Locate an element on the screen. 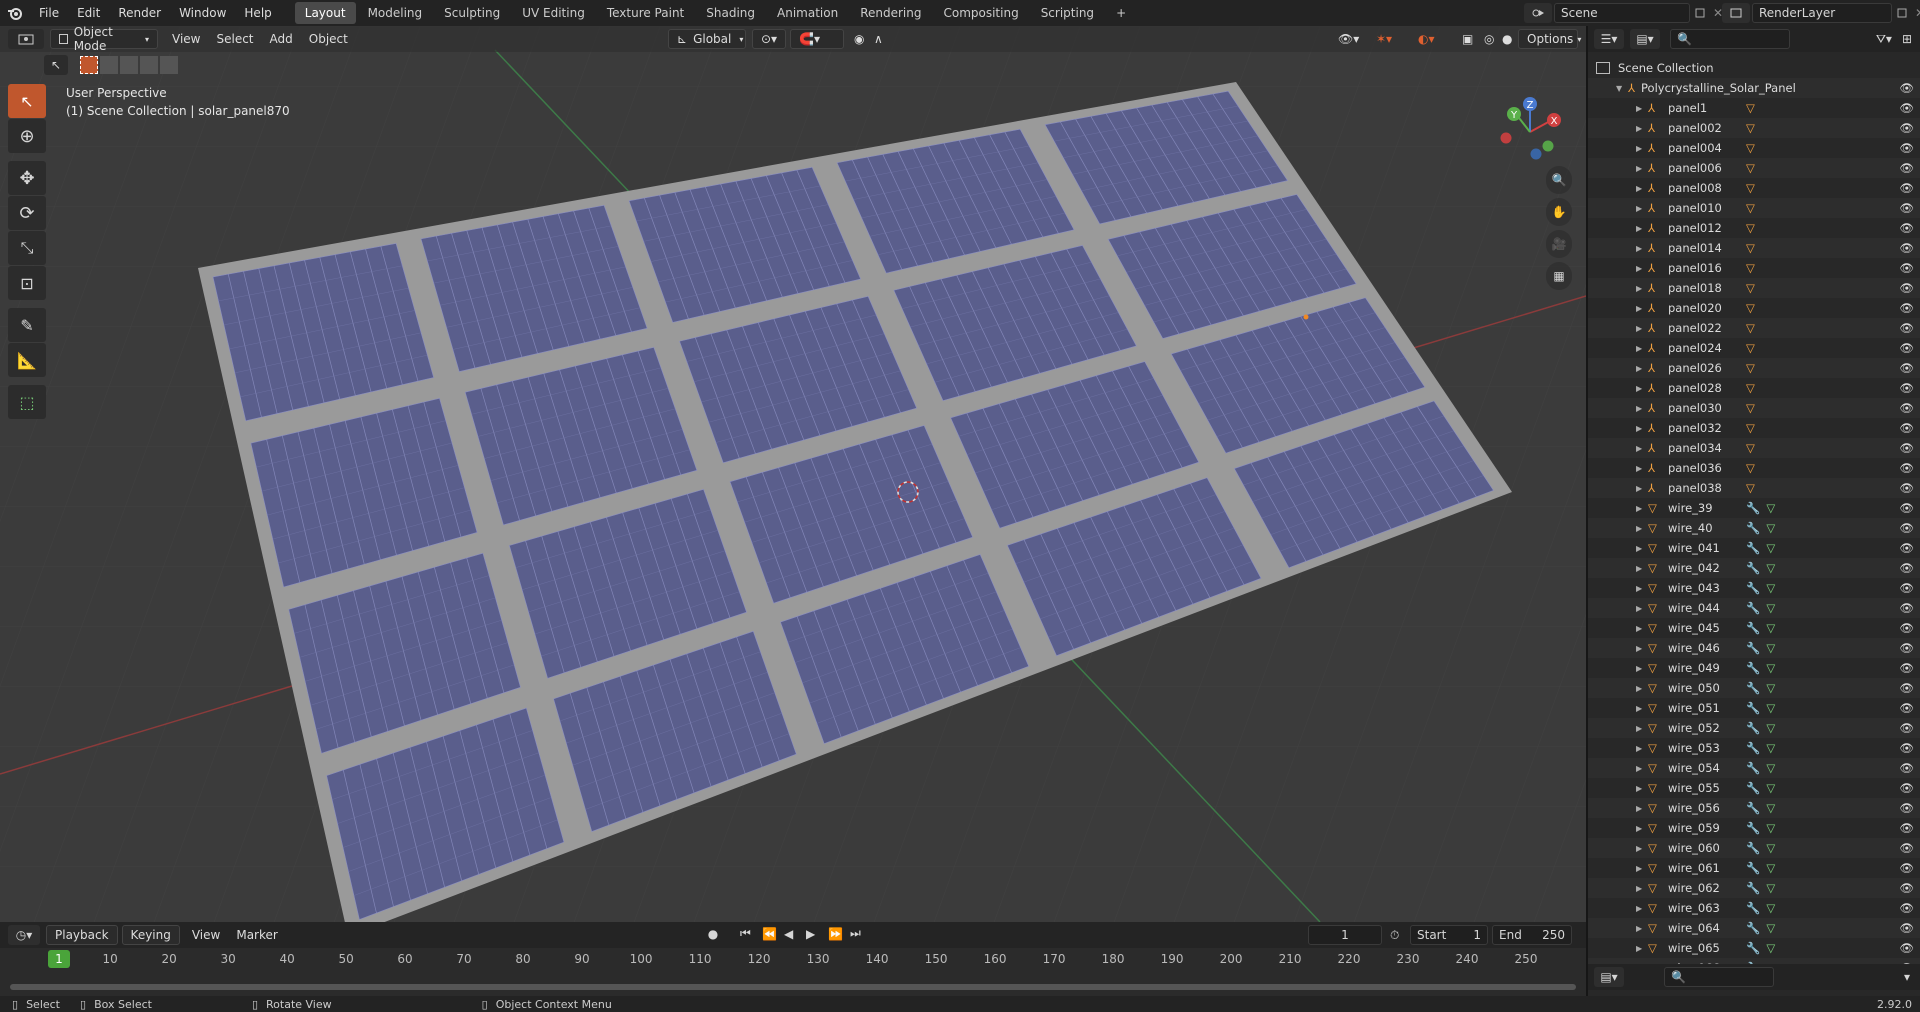 The image size is (1920, 1012). menu-edit: Edit is located at coordinates (88, 13).